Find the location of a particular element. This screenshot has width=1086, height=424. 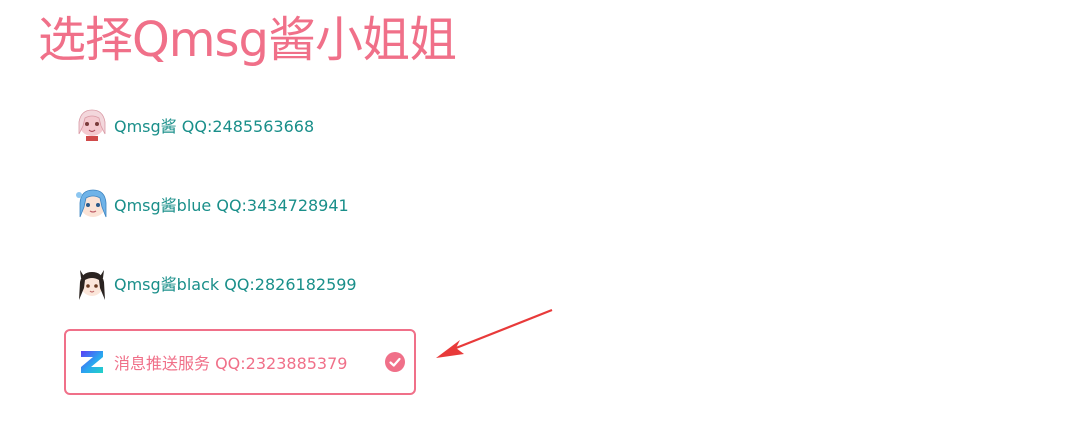

bot-item-qmsg-black: Qmsg酱black QQ:2826182599 is located at coordinates (240, 283).